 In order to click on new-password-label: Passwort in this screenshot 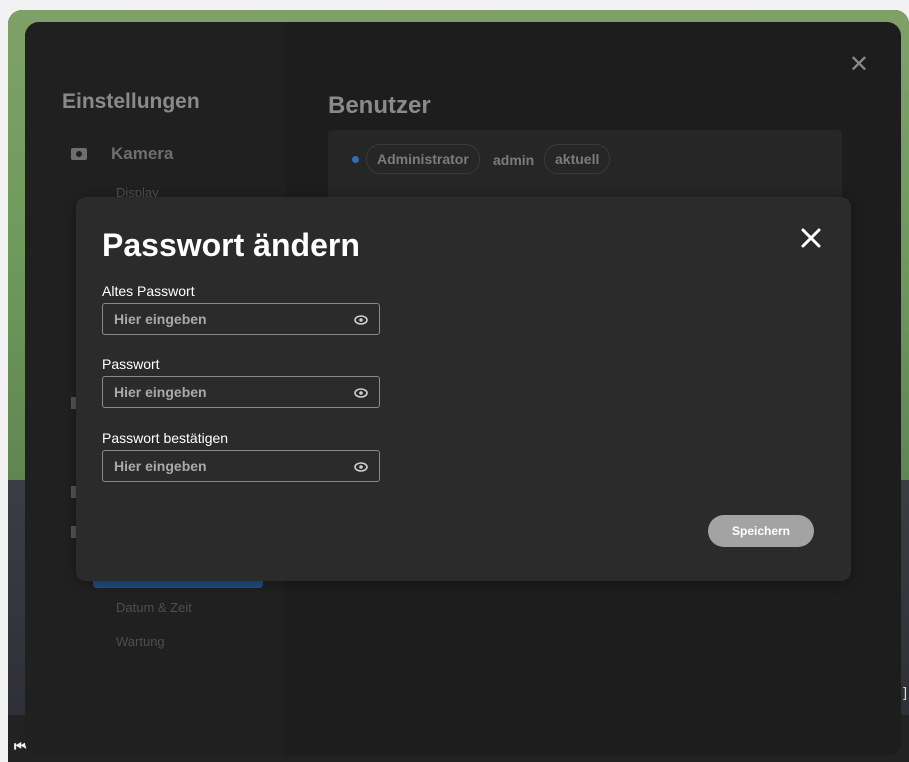, I will do `click(131, 364)`.